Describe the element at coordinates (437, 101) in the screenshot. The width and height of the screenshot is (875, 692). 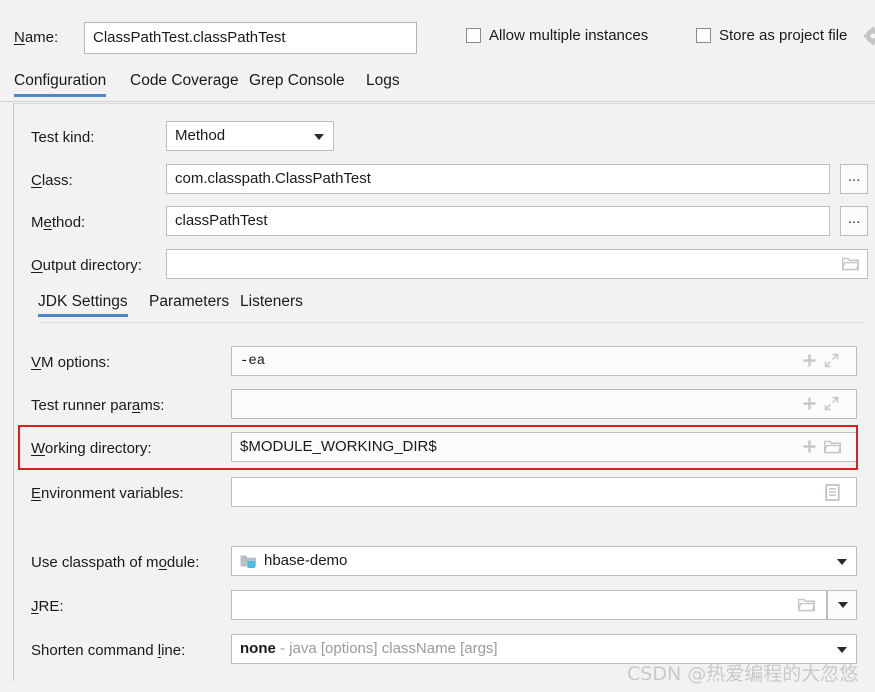
I see `tab-bar-divider` at that location.